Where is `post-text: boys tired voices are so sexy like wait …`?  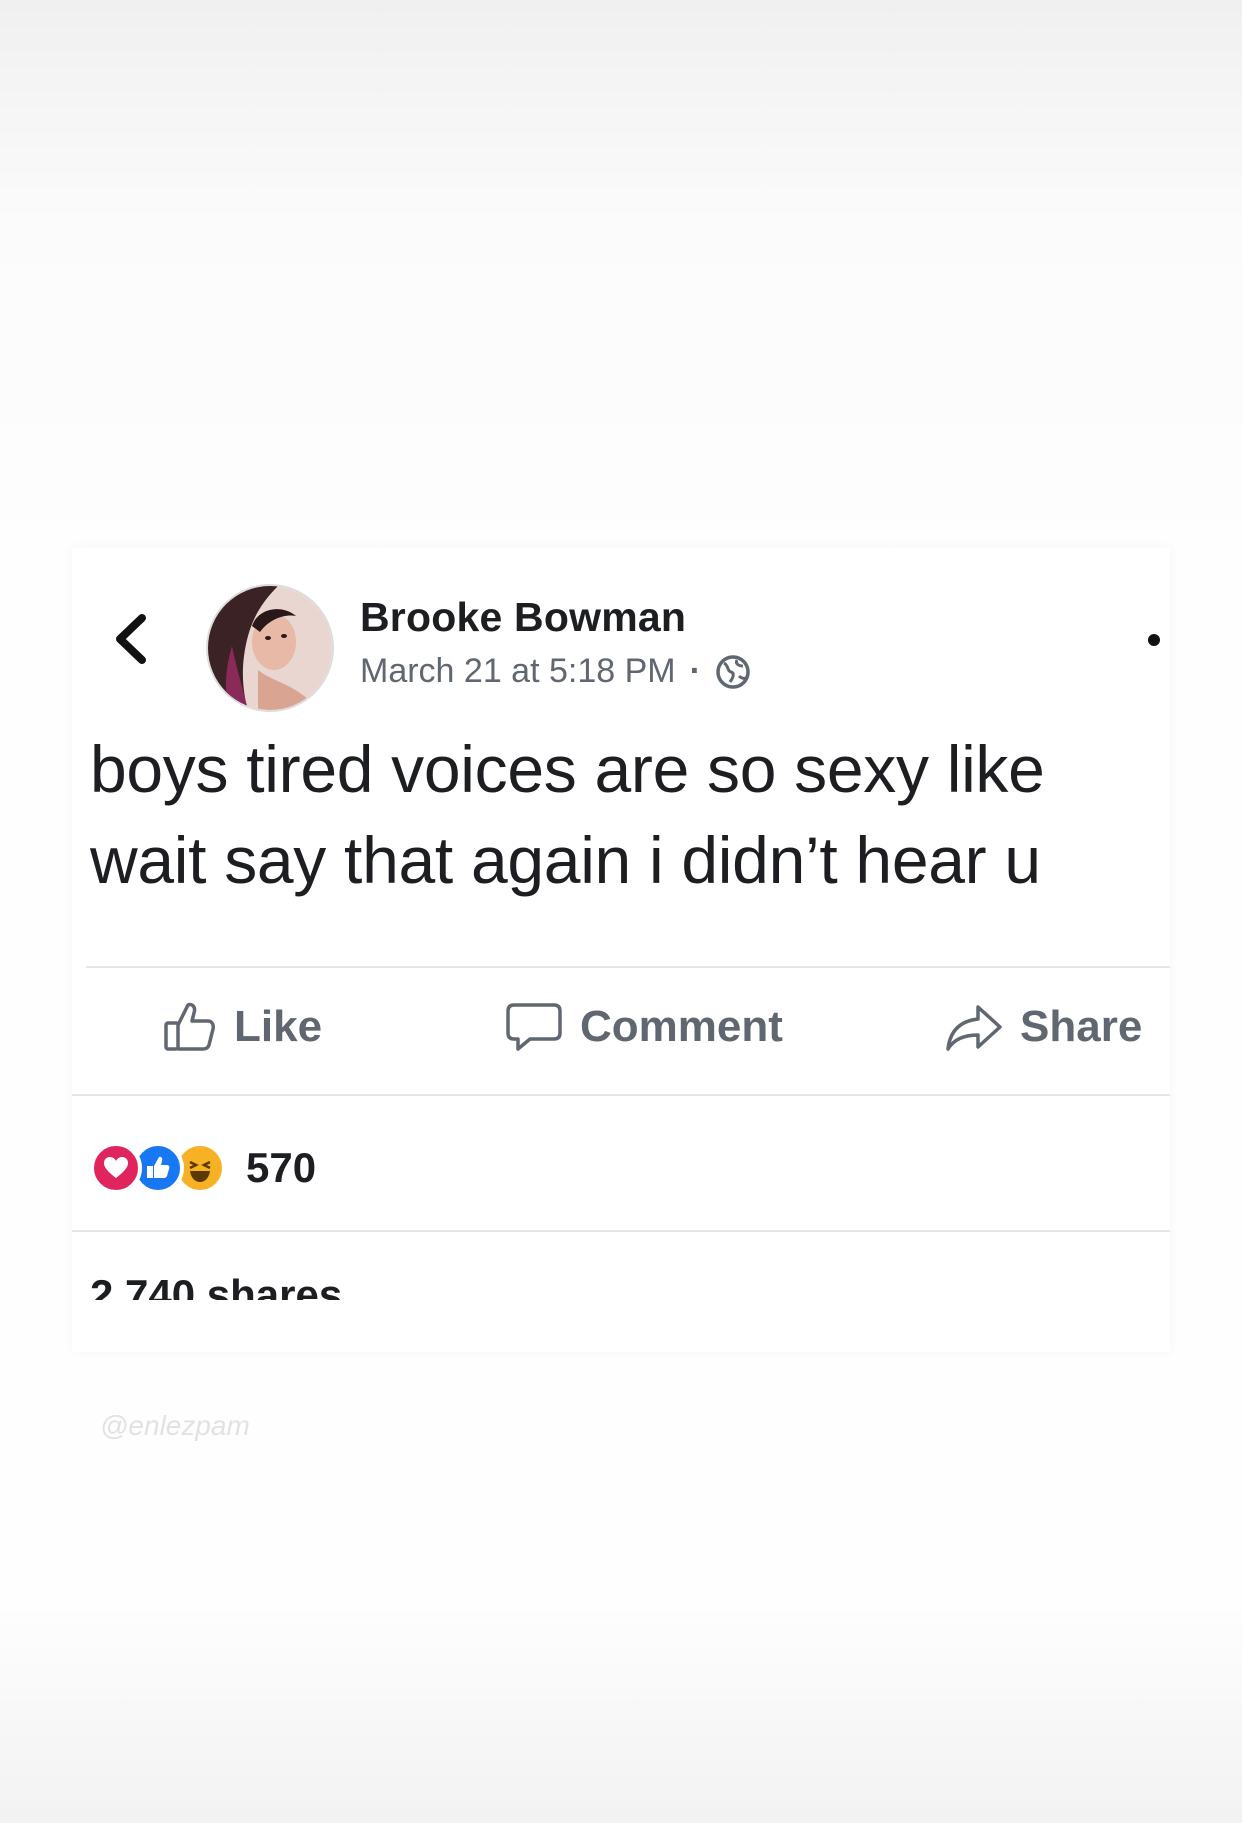
post-text: boys tired voices are so sexy like wait … is located at coordinates (567, 814).